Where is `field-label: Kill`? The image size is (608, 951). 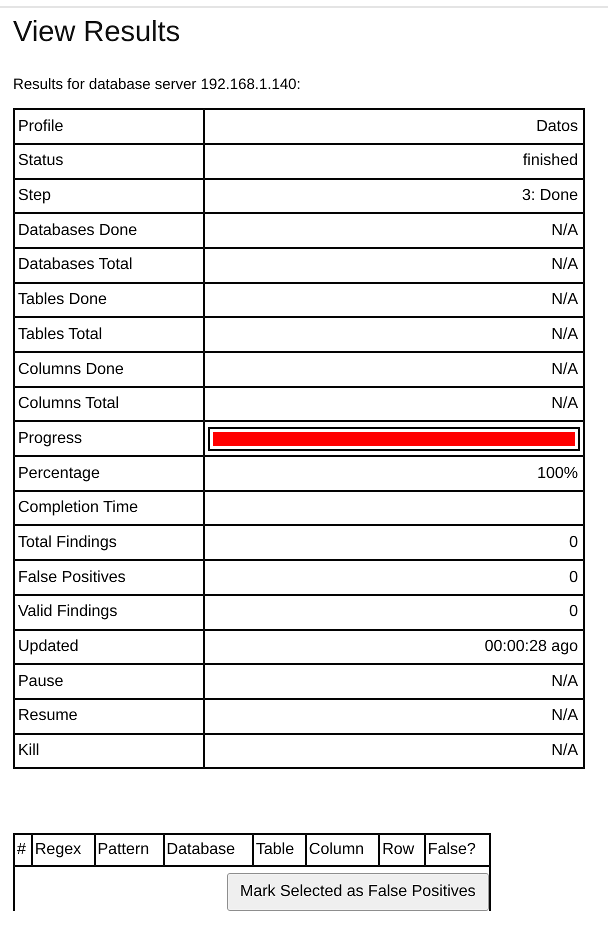
field-label: Kill is located at coordinates (109, 751).